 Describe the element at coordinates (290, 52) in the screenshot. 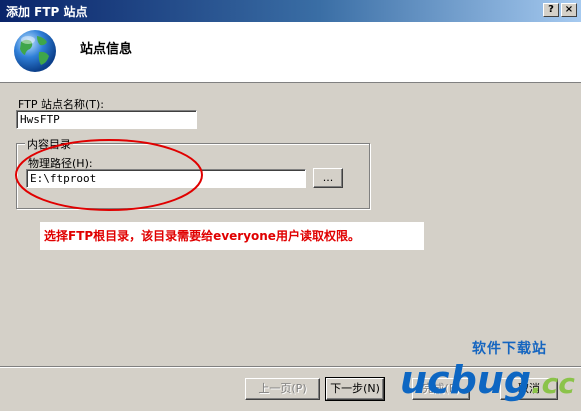

I see `wizard-header: 站点信息` at that location.